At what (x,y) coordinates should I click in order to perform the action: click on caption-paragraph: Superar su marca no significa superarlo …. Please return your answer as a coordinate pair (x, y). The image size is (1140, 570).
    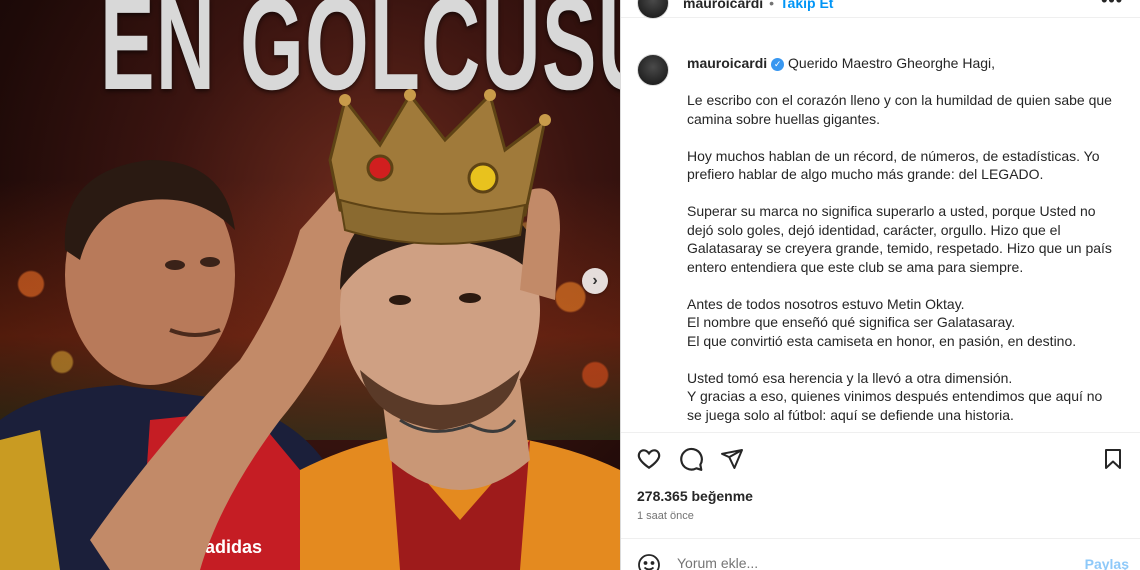
    Looking at the image, I should click on (899, 239).